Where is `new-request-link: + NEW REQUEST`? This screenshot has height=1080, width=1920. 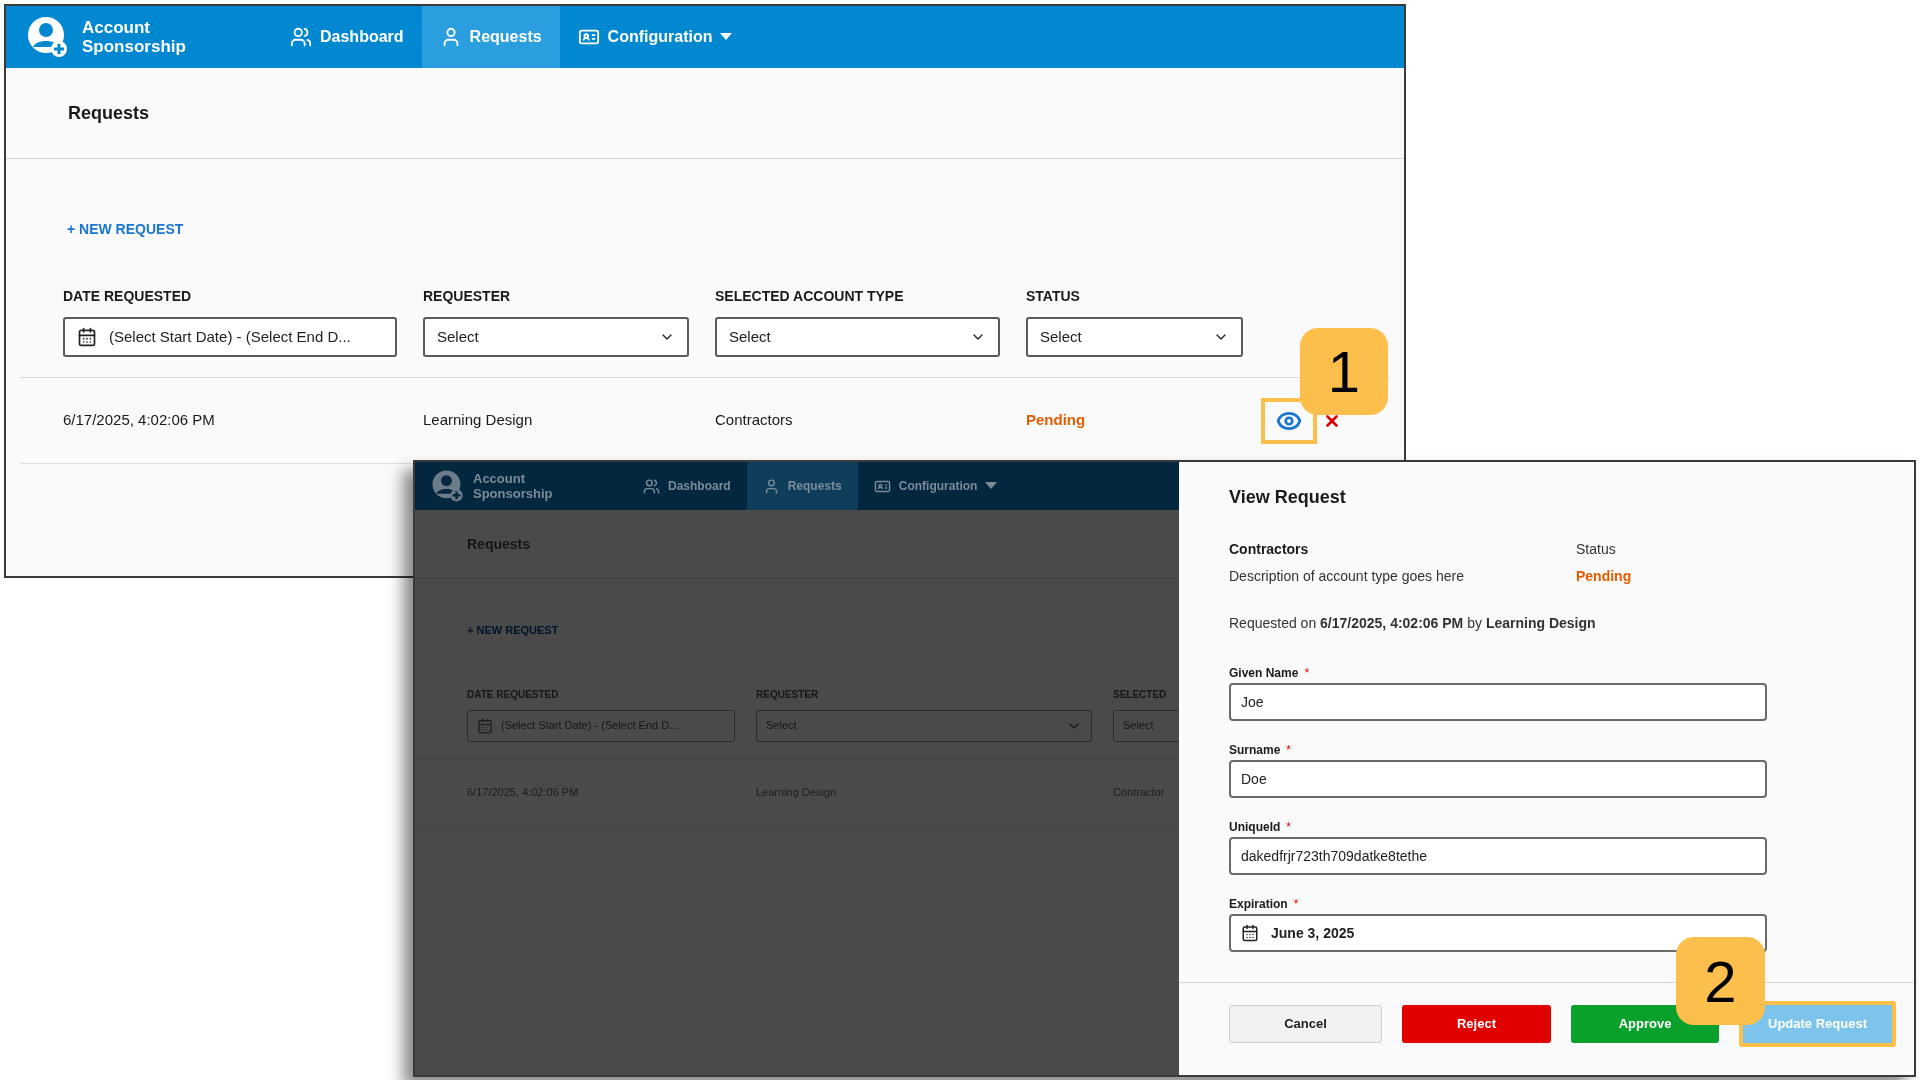
new-request-link: + NEW REQUEST is located at coordinates (125, 229).